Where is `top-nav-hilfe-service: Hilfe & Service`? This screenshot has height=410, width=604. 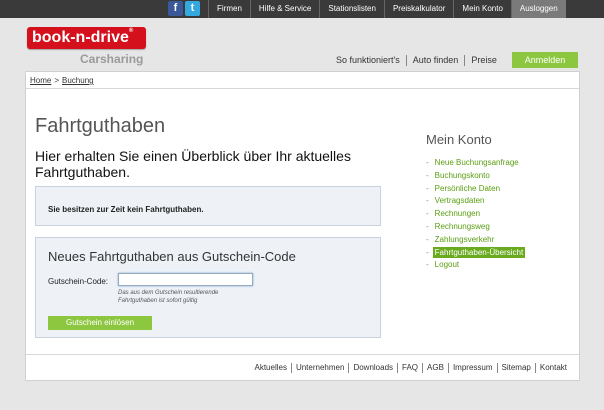 top-nav-hilfe-service: Hilfe & Service is located at coordinates (284, 9).